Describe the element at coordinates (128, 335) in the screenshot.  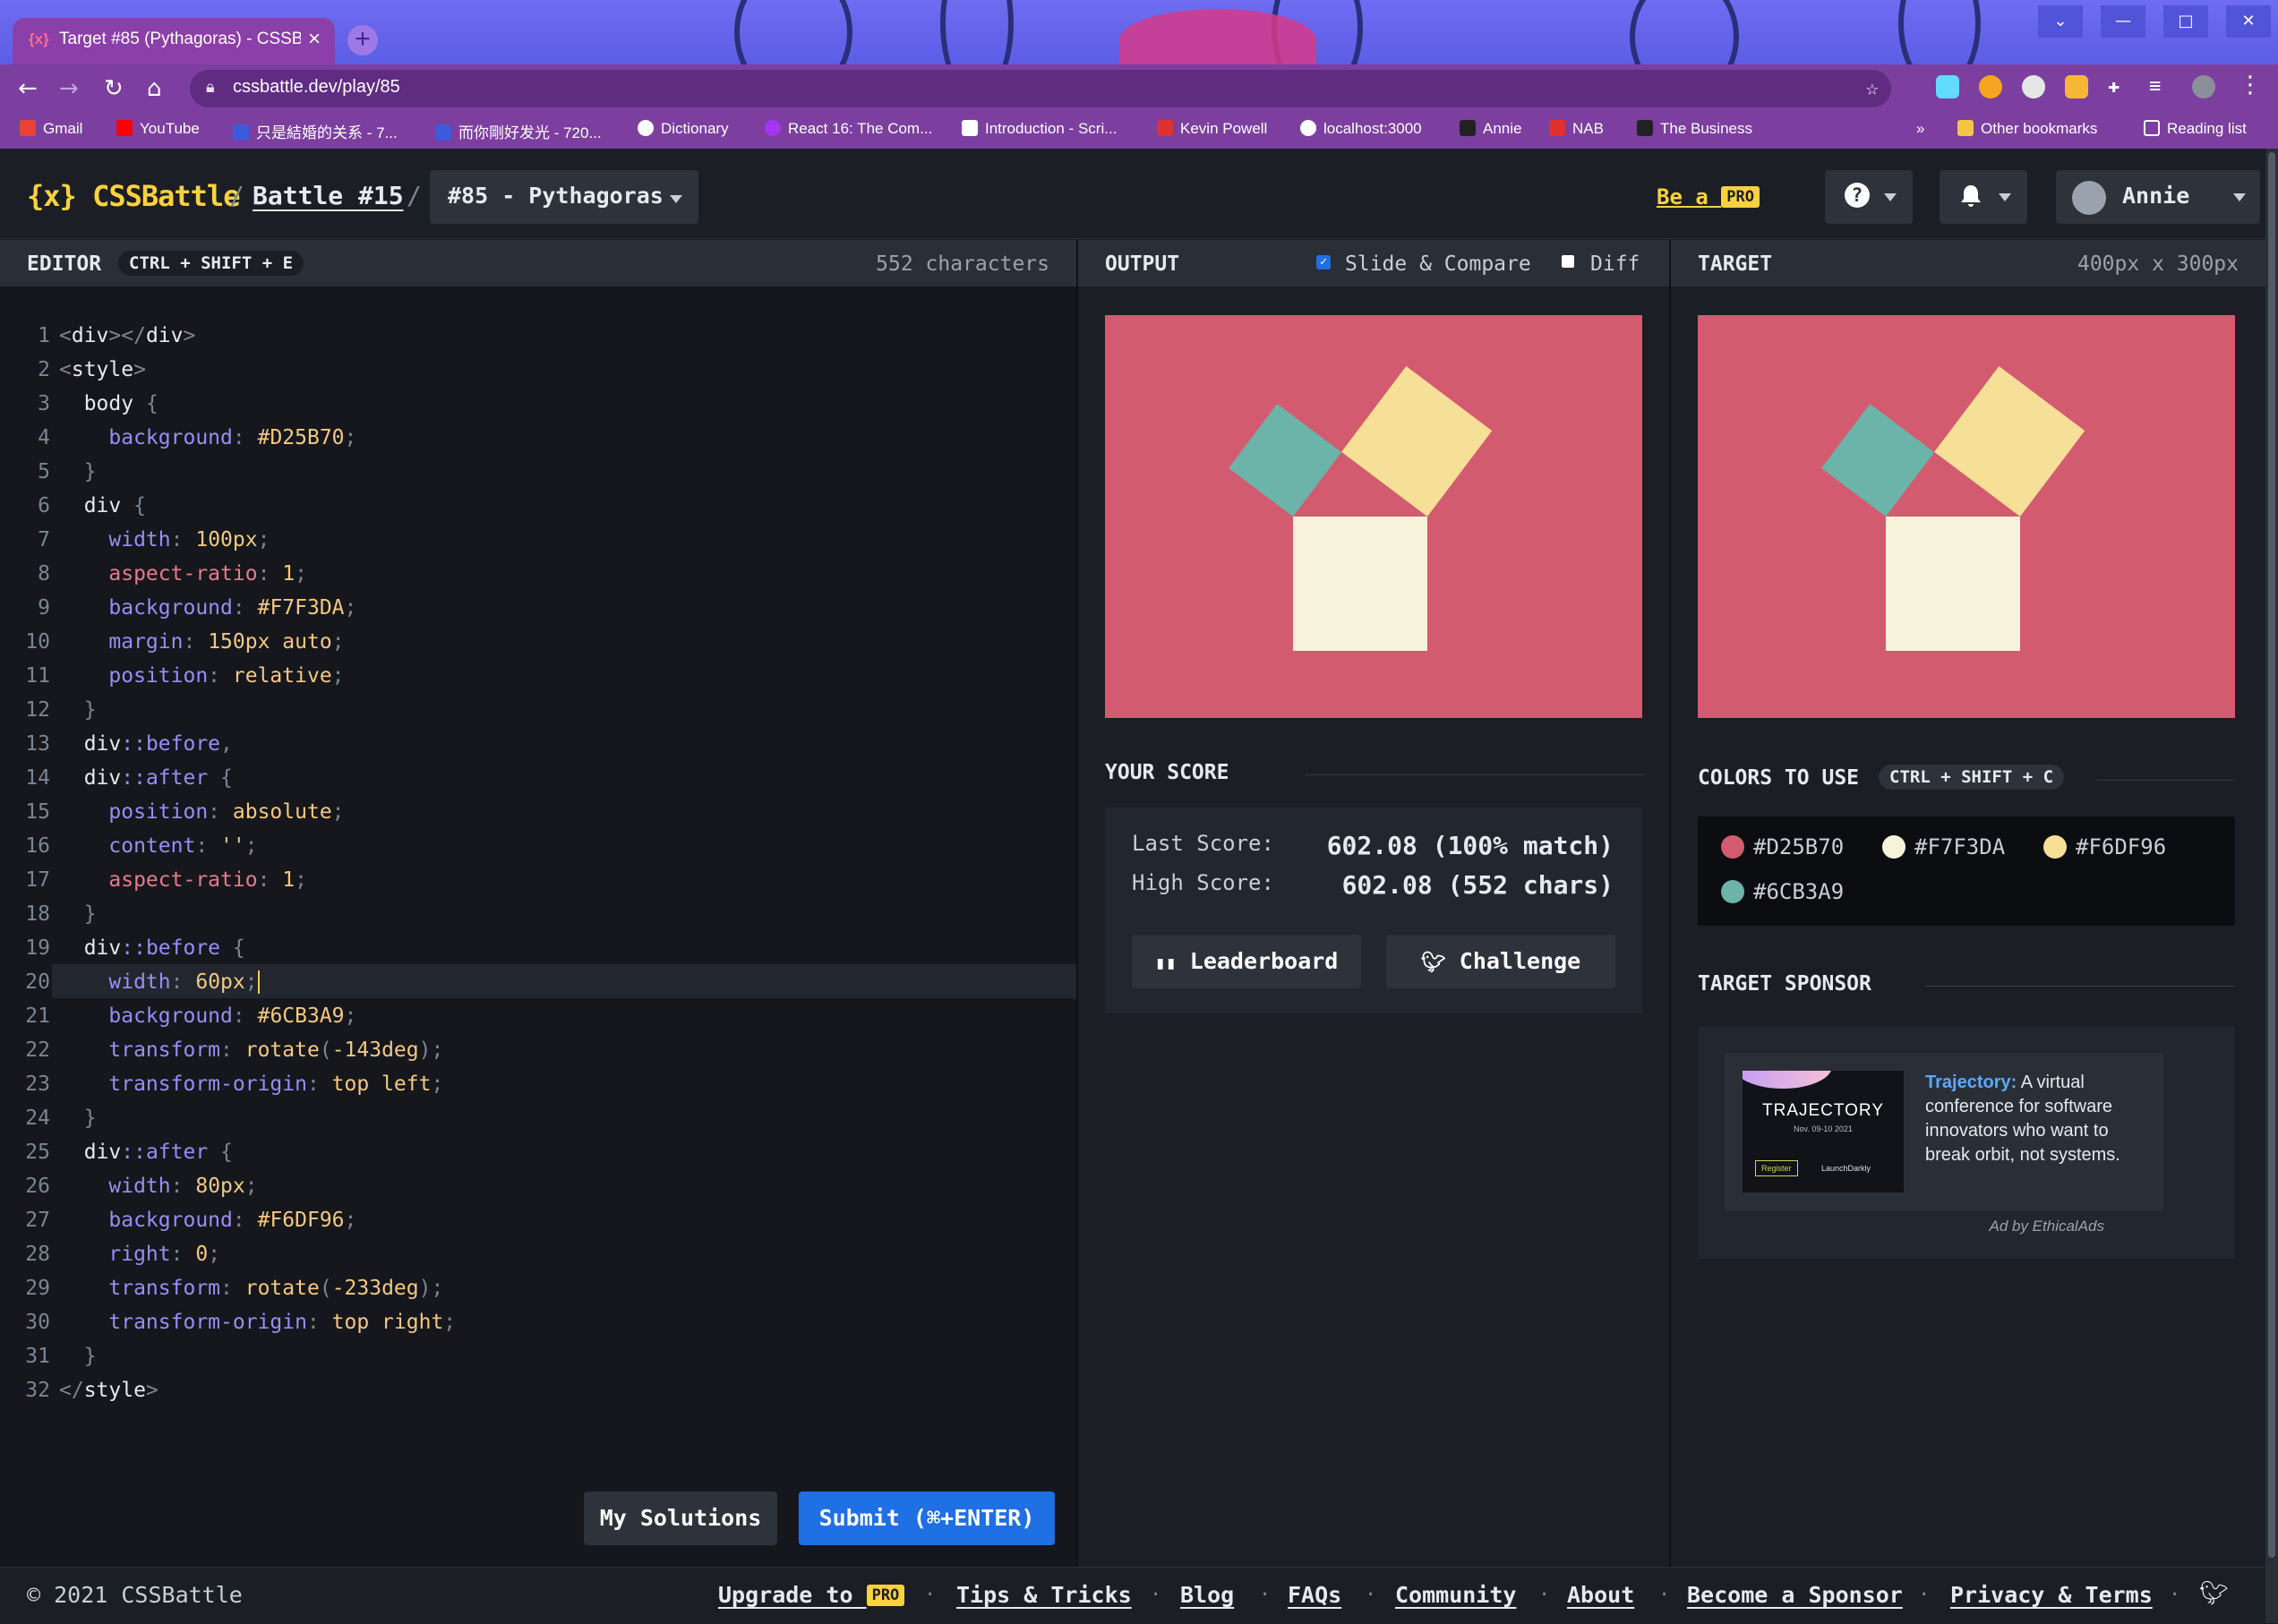
I see `code-line: <div></div>` at that location.